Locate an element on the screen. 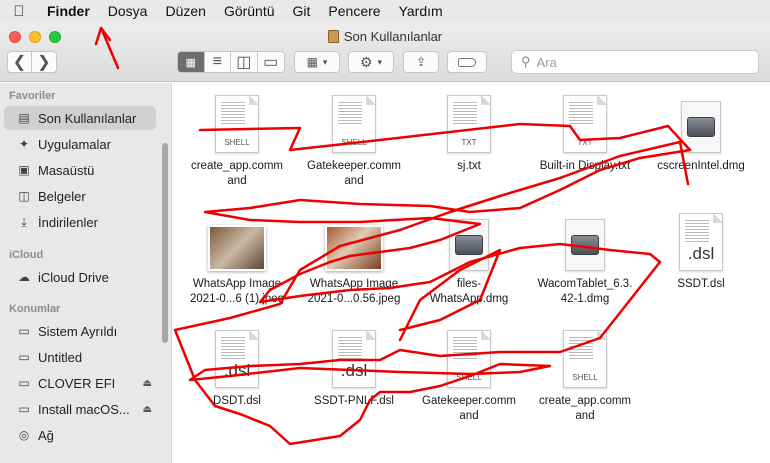 This screenshot has height=463, width=770. sidebar-item-documents: ◫ Belgeler is located at coordinates (80, 196).